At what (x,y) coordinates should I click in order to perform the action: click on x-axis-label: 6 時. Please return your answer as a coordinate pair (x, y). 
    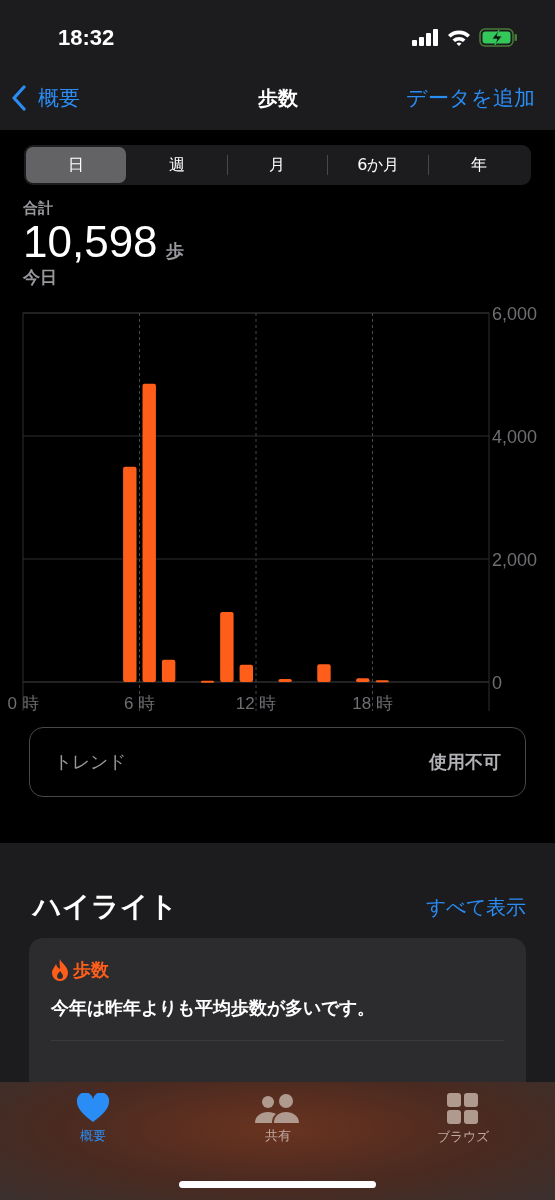
    Looking at the image, I should click on (139, 703).